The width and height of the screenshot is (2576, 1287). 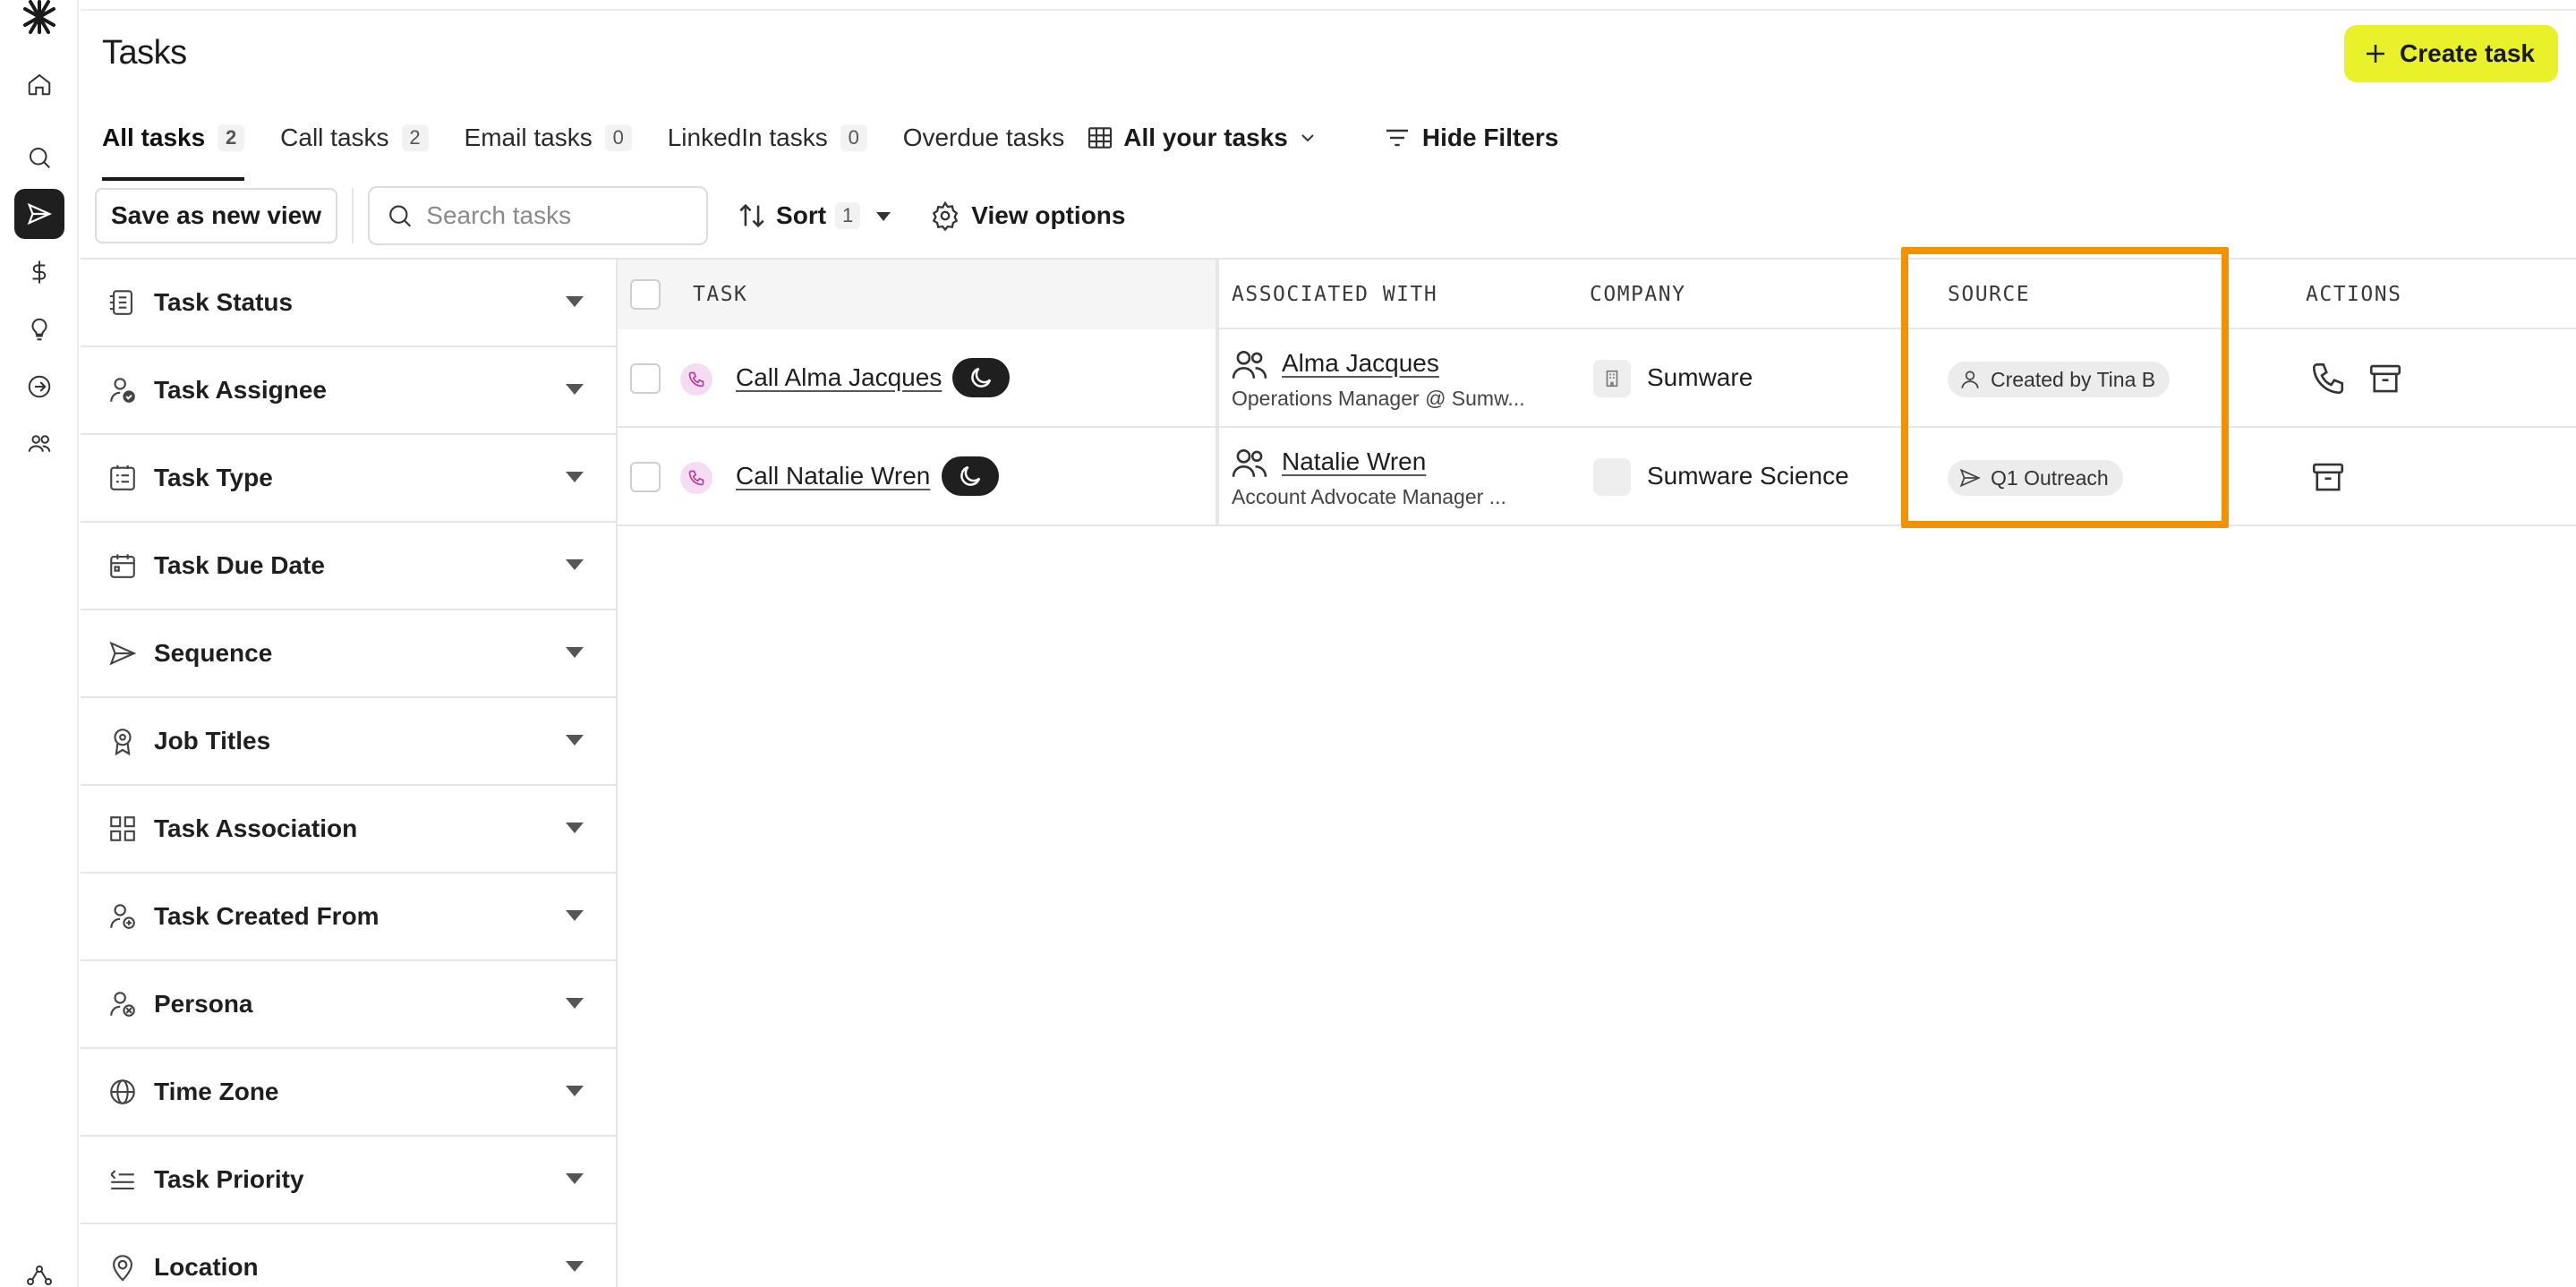 What do you see at coordinates (558, 215) in the screenshot?
I see `search-input` at bounding box center [558, 215].